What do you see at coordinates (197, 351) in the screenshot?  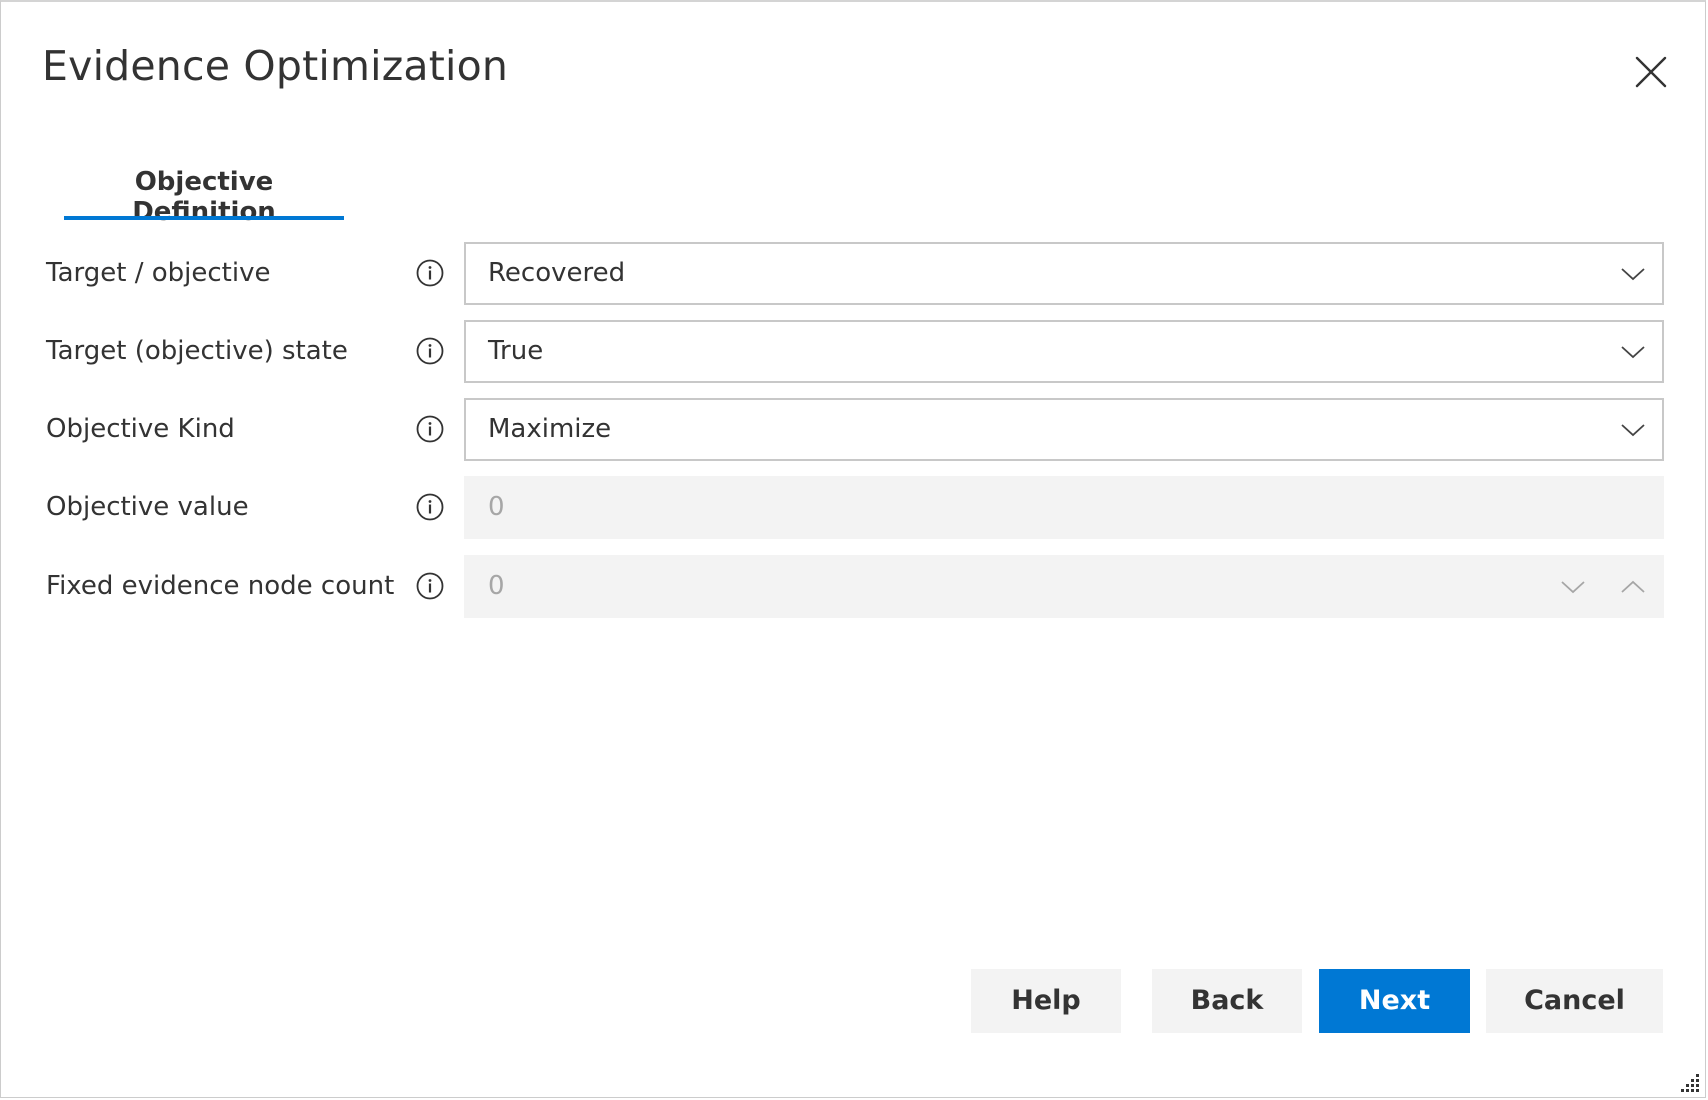 I see `target-state-label: Target (objective) state` at bounding box center [197, 351].